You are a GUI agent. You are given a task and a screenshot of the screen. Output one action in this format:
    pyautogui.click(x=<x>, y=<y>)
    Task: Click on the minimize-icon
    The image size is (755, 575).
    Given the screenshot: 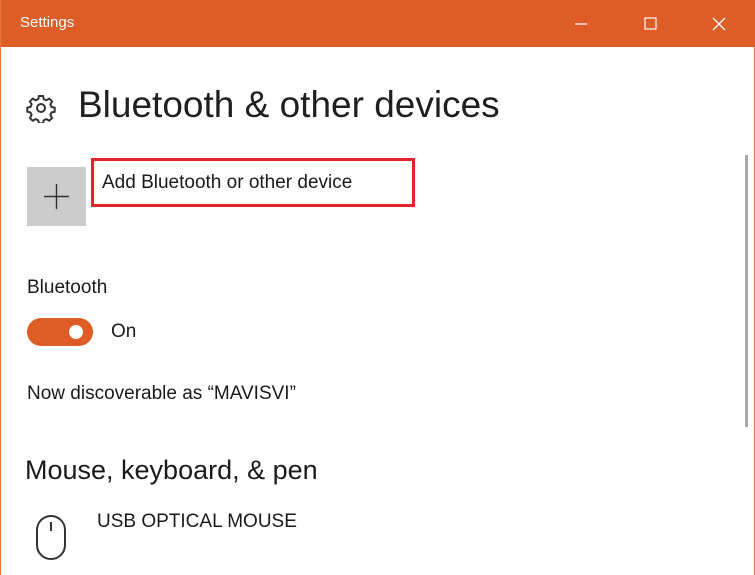 What is the action you would take?
    pyautogui.click(x=581, y=24)
    